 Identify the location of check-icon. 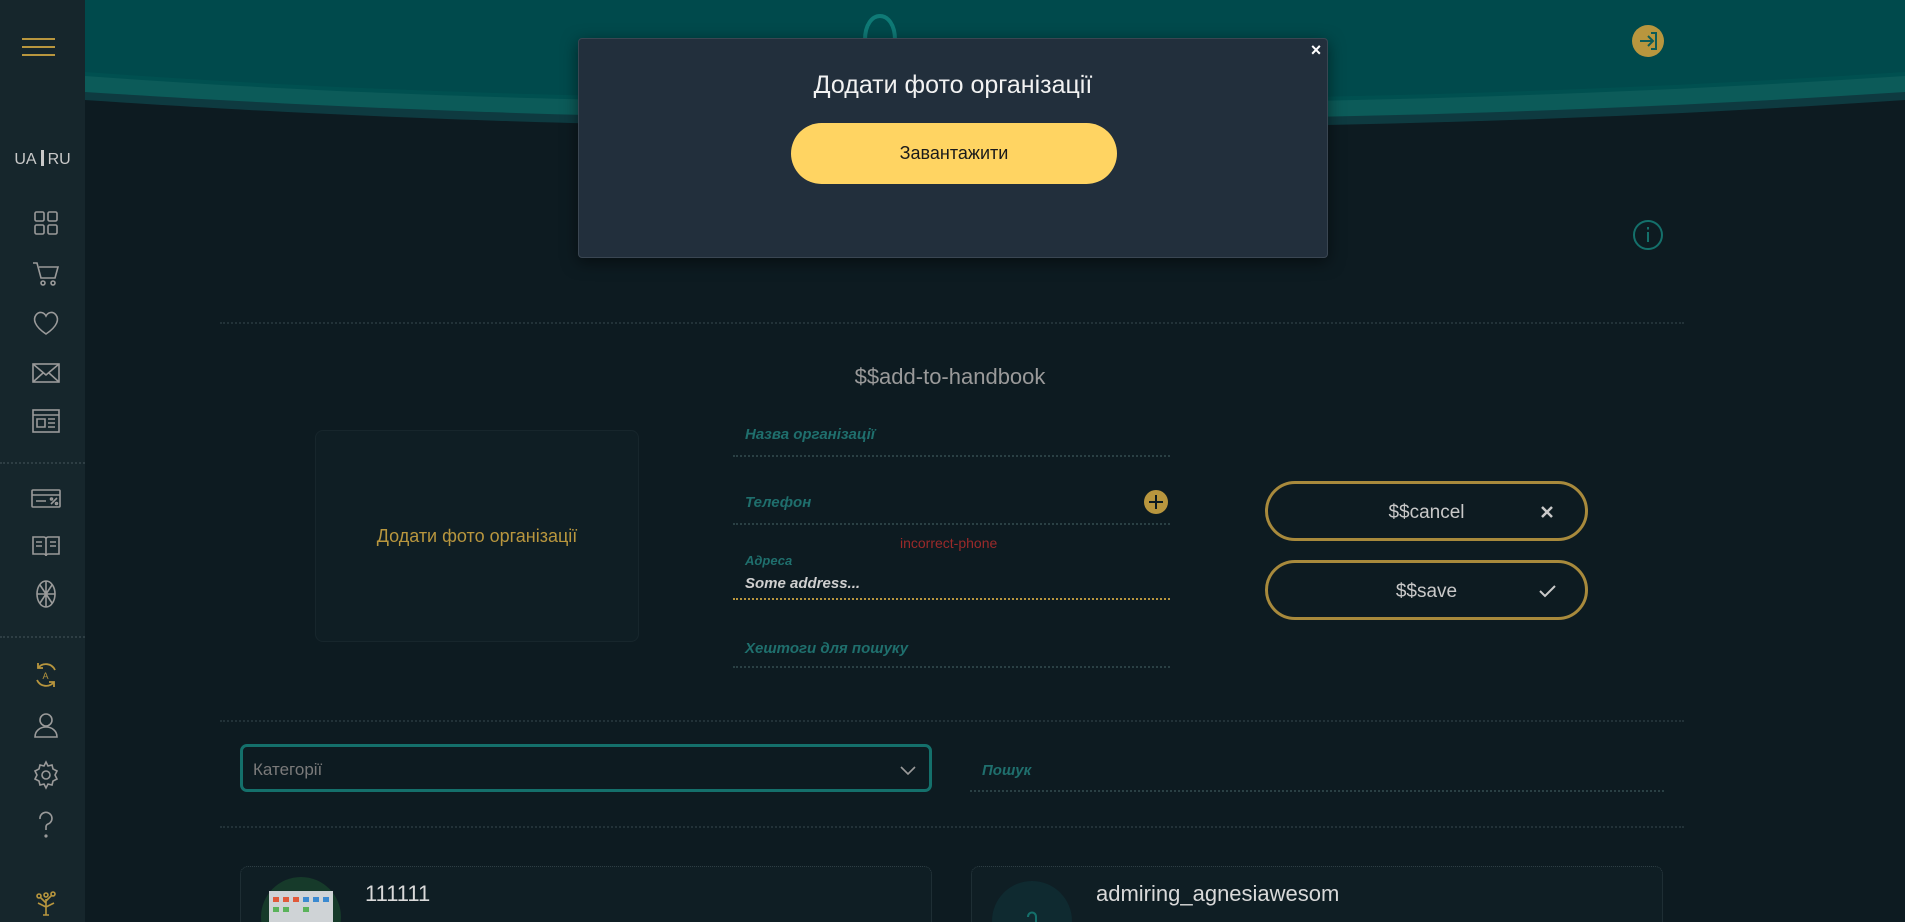
(1547, 591).